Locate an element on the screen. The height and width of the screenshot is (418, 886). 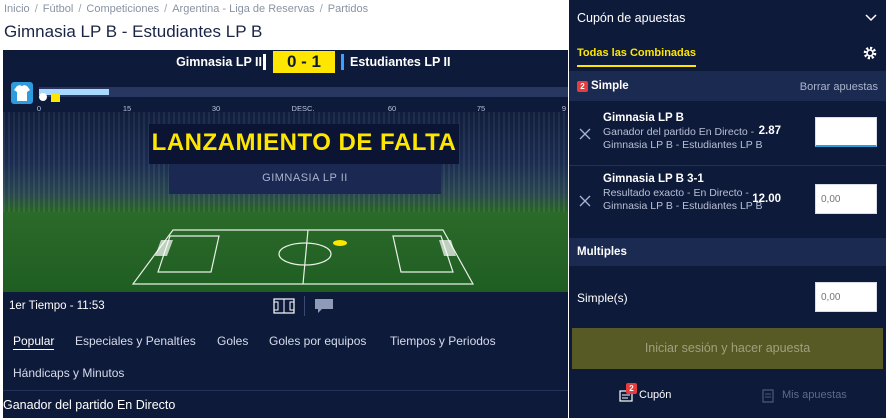
event-banner: LANZAMIENTO DE FALTA is located at coordinates (304, 144).